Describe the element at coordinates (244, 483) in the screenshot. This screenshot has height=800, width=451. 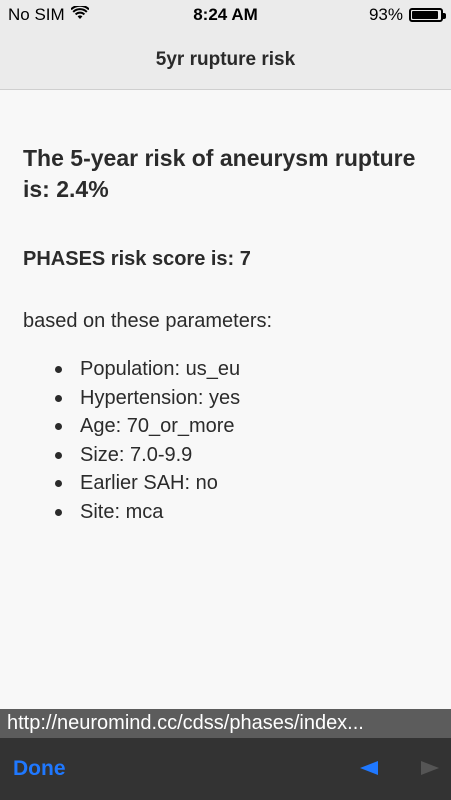
I see `list-item: Earlier SAH: no` at that location.